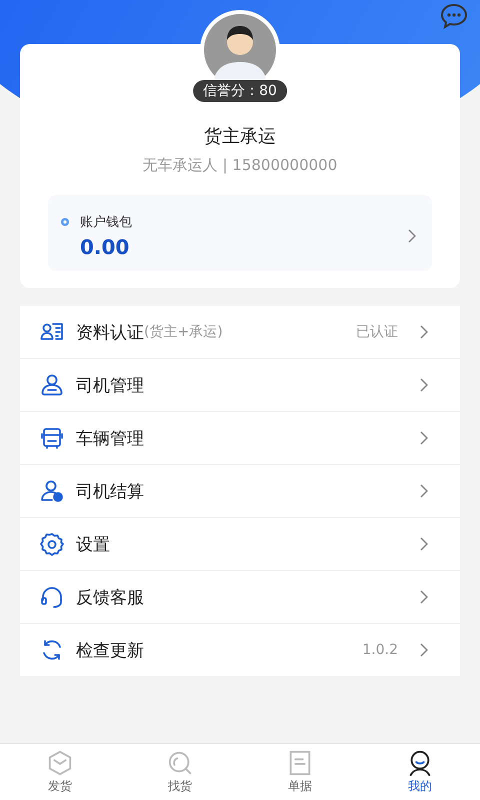 The height and width of the screenshot is (800, 480). What do you see at coordinates (110, 439) in the screenshot?
I see `menu-label: 车辆管理` at bounding box center [110, 439].